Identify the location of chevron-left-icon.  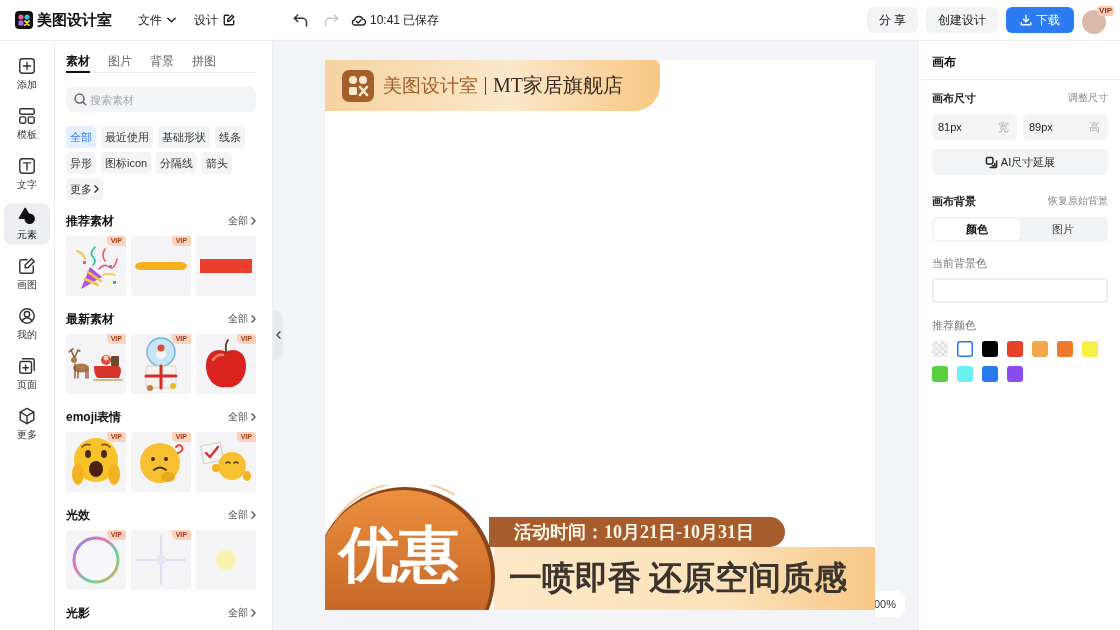
(278, 335).